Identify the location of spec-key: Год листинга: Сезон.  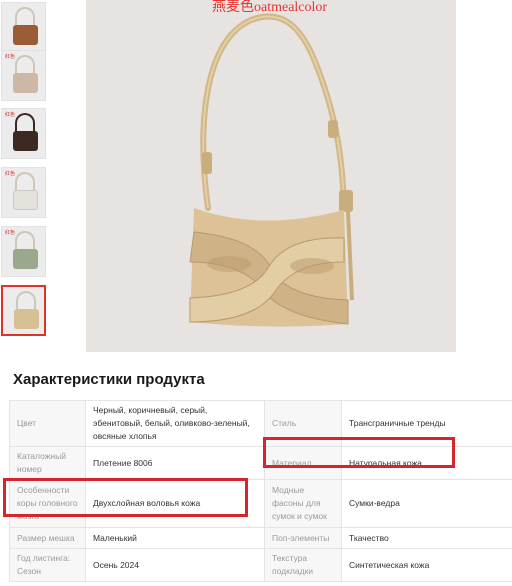
(47, 565).